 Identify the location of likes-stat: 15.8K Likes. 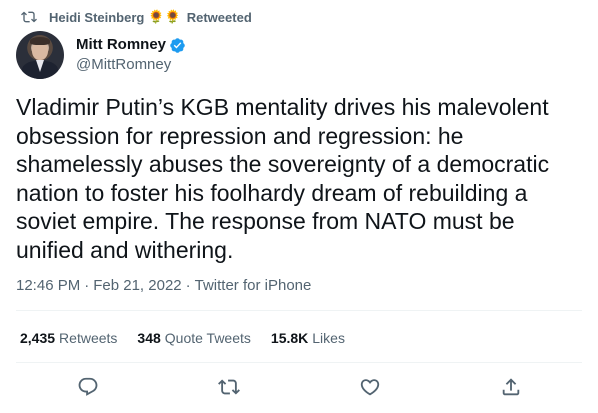
(308, 338).